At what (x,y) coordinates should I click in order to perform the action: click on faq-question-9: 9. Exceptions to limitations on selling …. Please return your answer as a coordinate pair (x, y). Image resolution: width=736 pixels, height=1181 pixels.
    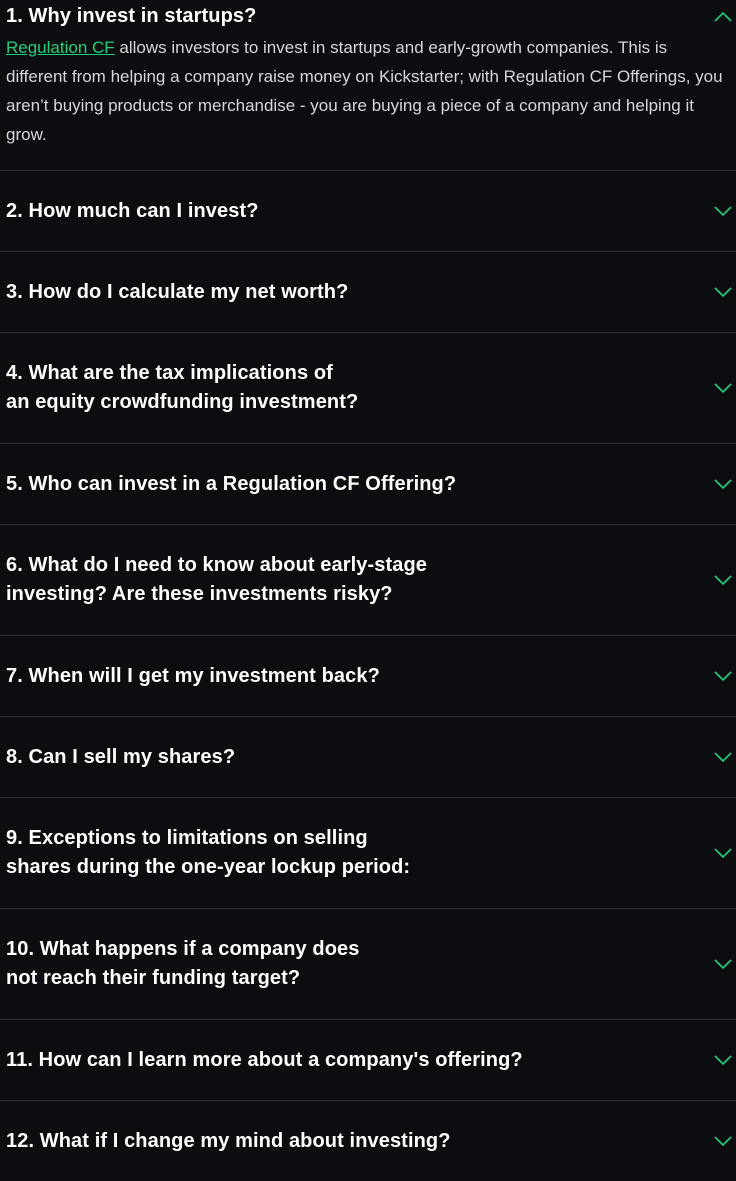
    Looking at the image, I should click on (208, 853).